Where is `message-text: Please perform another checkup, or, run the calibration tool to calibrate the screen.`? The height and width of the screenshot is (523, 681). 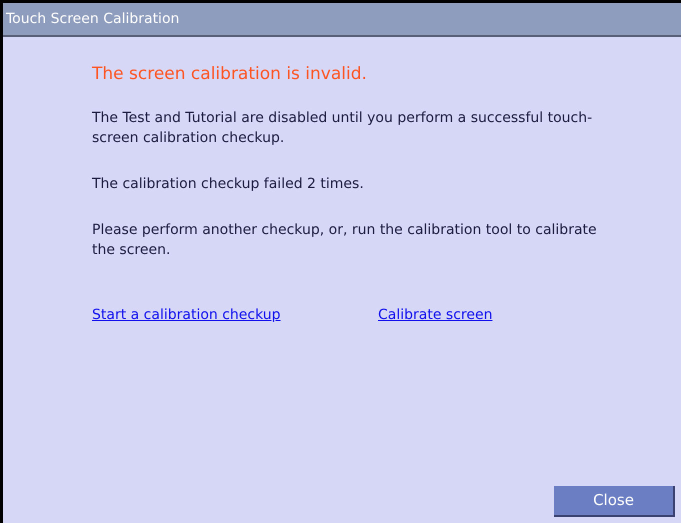 message-text: Please perform another checkup, or, run the calibration tool to calibrate the screen. is located at coordinates (345, 240).